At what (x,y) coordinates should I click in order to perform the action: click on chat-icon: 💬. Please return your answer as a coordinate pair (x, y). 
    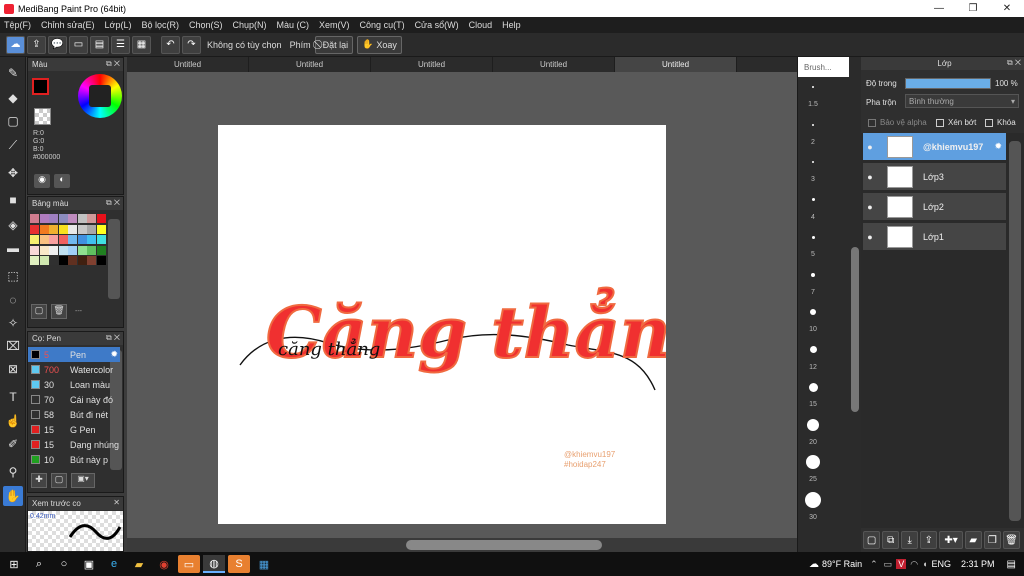
    Looking at the image, I should click on (57, 44).